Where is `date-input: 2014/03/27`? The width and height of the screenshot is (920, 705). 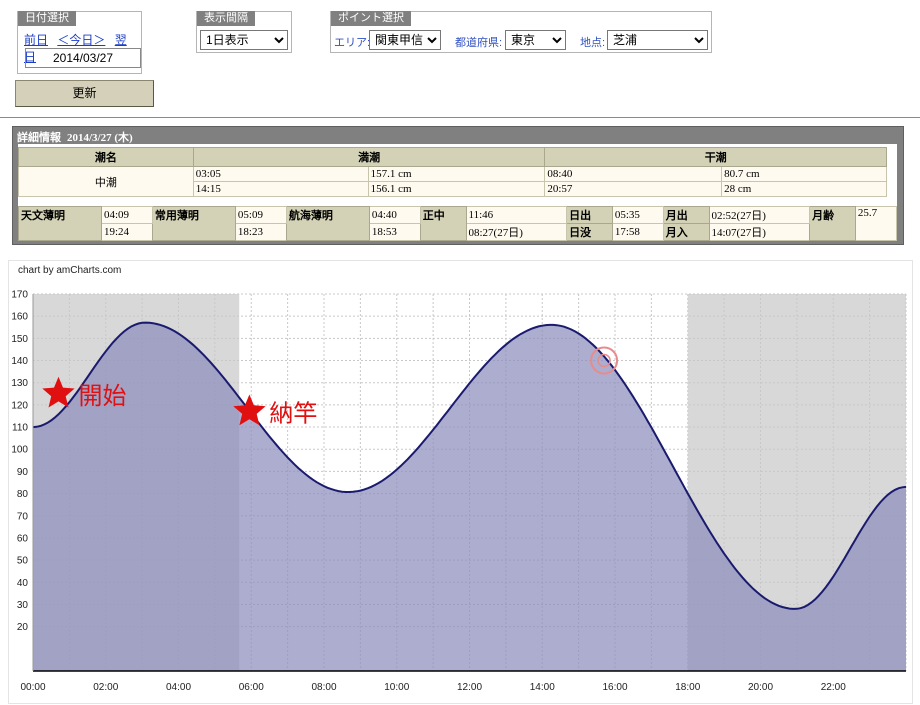 date-input: 2014/03/27 is located at coordinates (83, 58).